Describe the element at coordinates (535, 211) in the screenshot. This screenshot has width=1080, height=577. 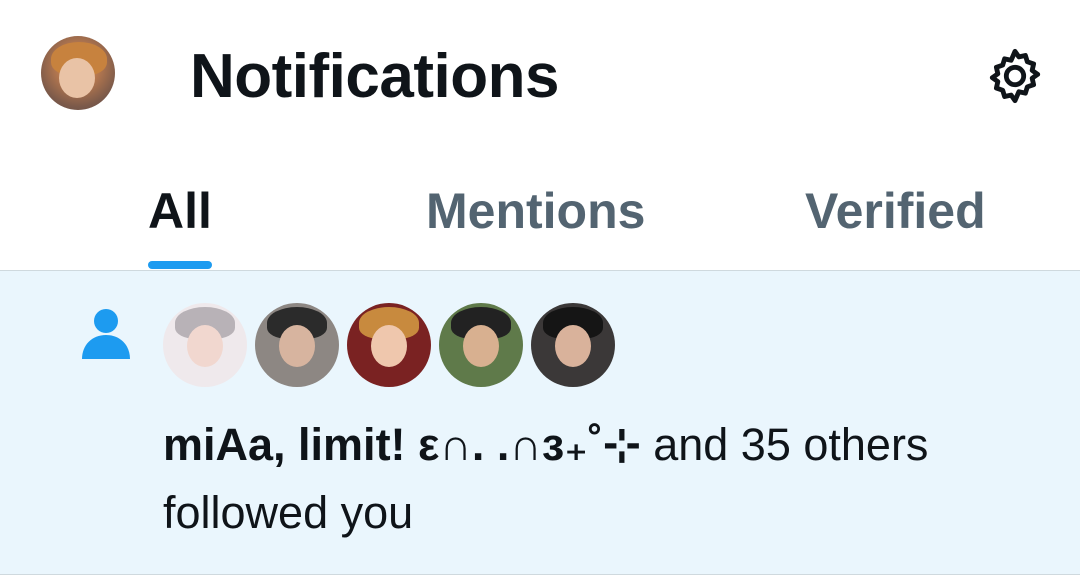
I see `tab-mentions: Mentions` at that location.